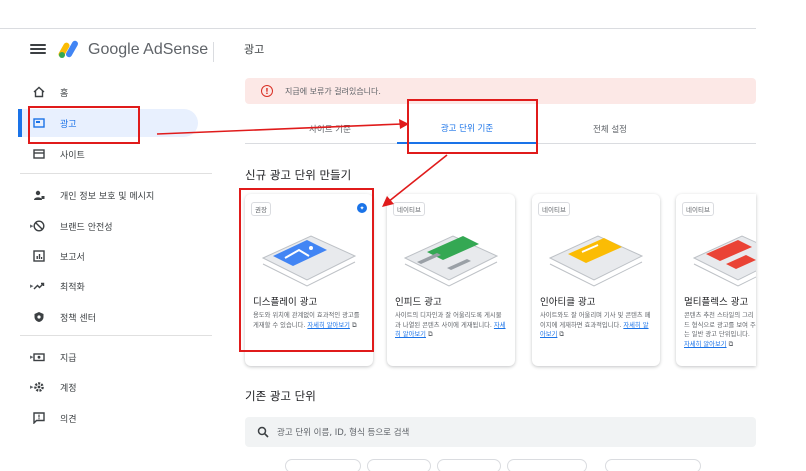 The height and width of the screenshot is (471, 806). What do you see at coordinates (39, 226) in the screenshot?
I see `block-icon` at bounding box center [39, 226].